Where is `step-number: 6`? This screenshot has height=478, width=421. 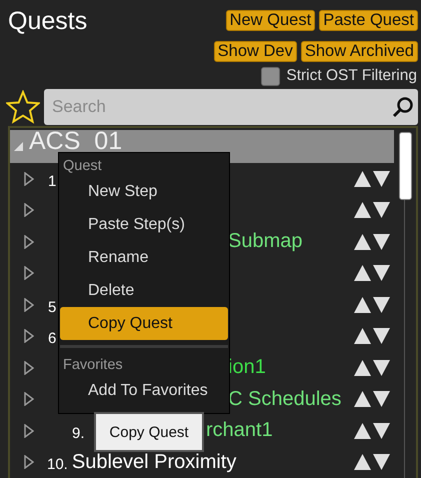
step-number: 6 is located at coordinates (52, 339).